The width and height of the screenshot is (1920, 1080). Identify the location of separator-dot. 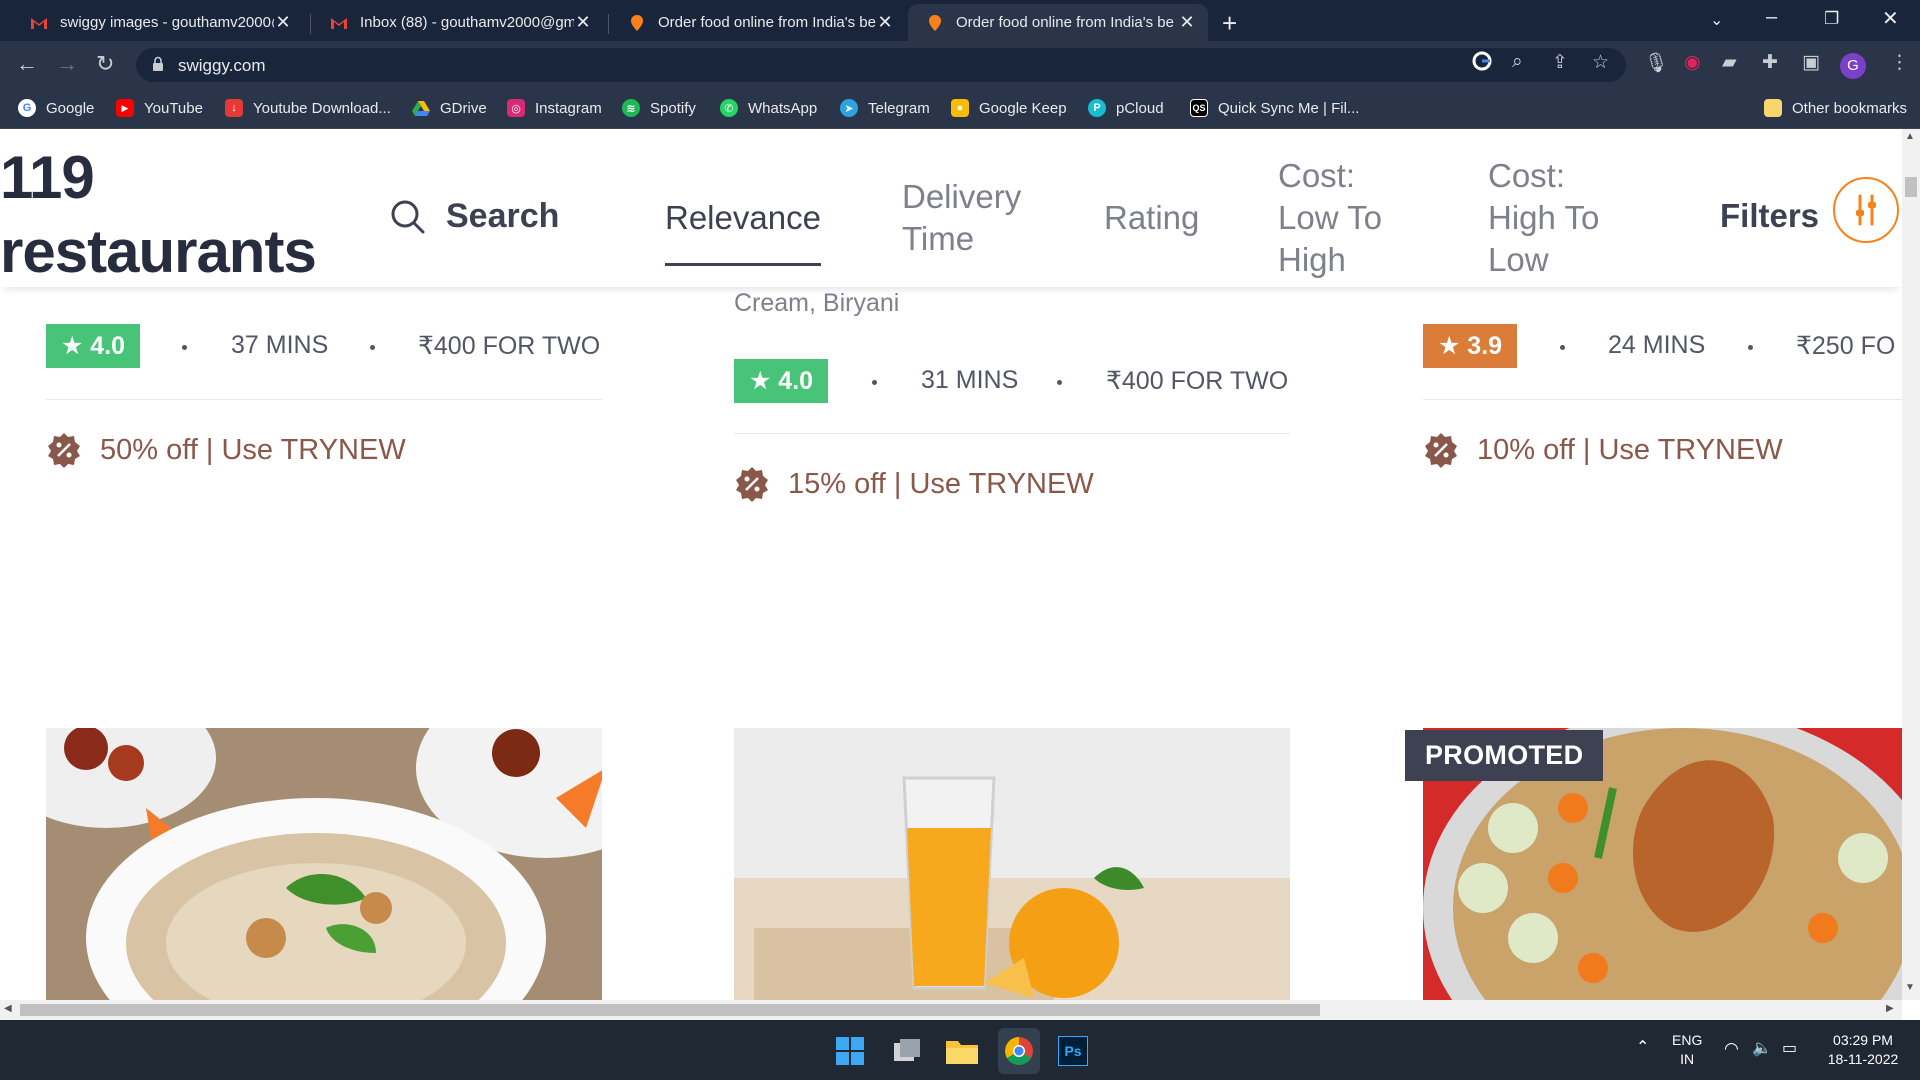
(184, 347).